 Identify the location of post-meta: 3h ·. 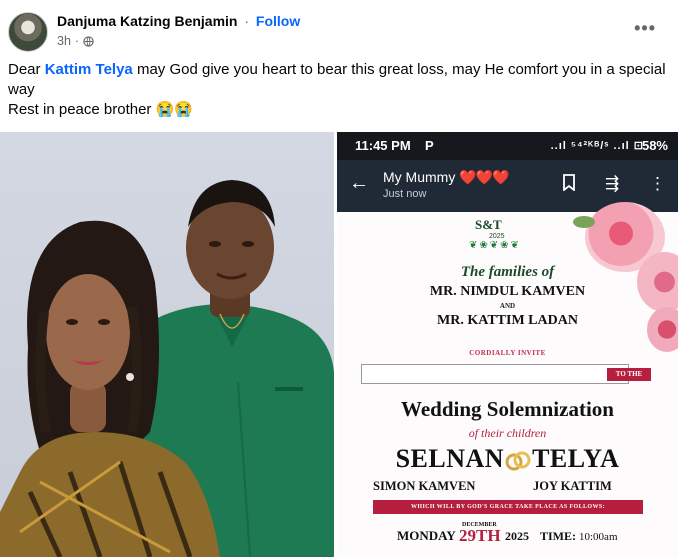
(75, 41).